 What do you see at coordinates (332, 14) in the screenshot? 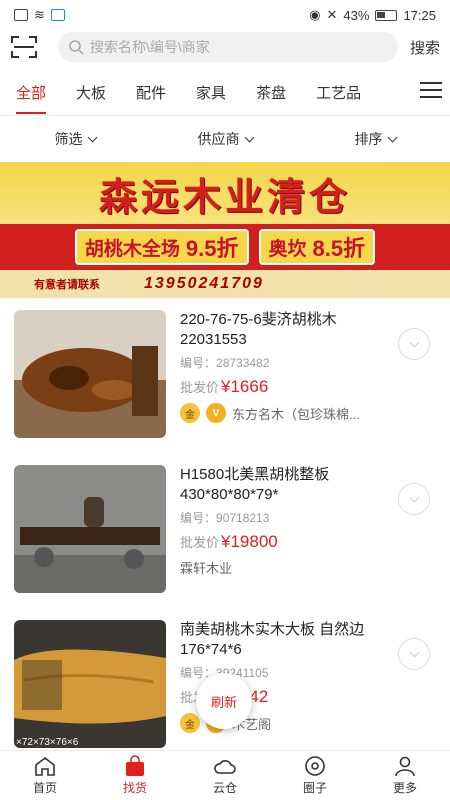
I see `mute-icon: ✕` at bounding box center [332, 14].